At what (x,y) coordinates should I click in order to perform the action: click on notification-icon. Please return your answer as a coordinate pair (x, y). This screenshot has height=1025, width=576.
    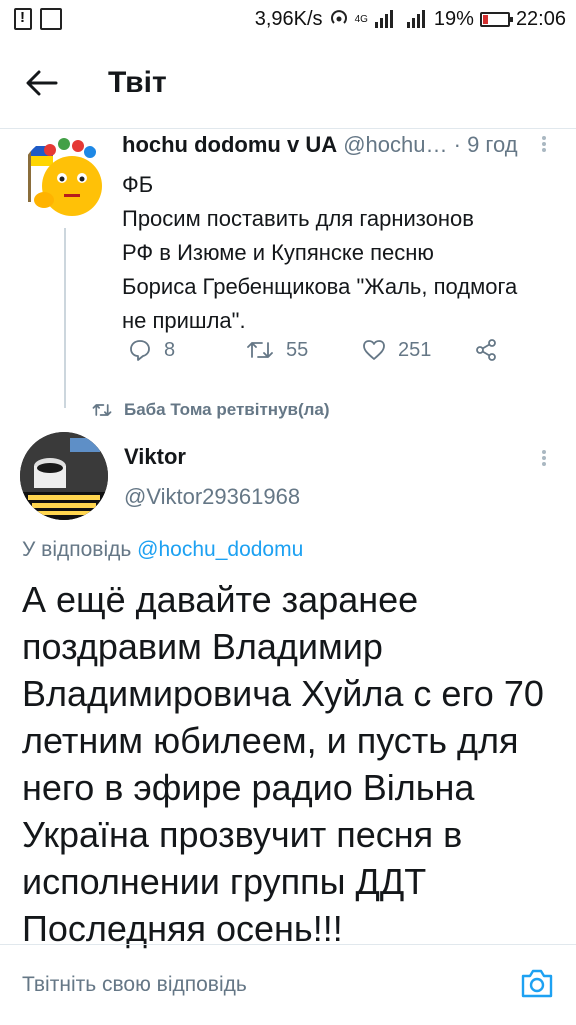
    Looking at the image, I should click on (23, 19).